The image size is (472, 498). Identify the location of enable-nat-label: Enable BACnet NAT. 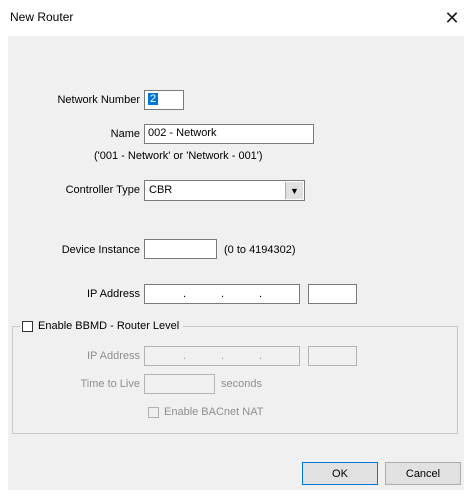
(214, 412).